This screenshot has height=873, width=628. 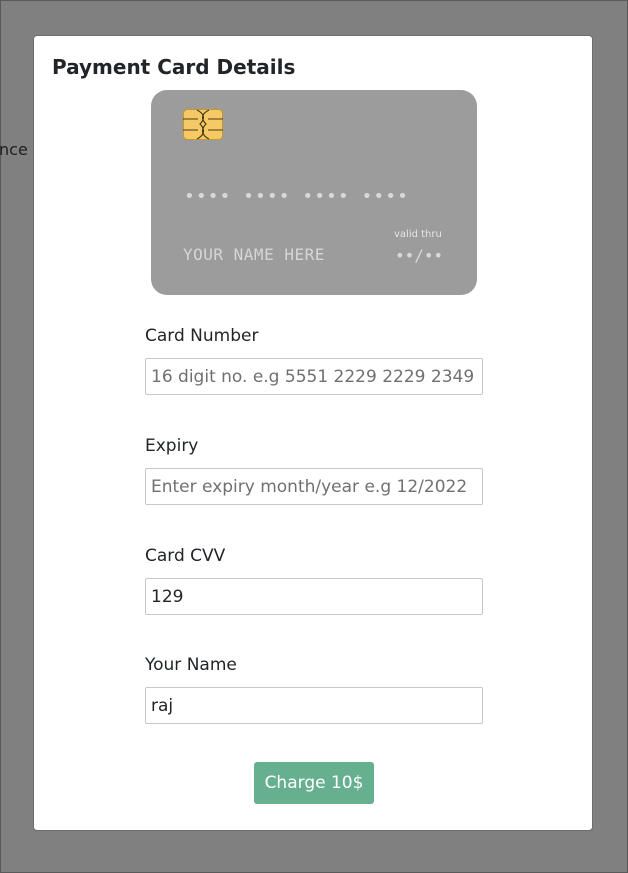 What do you see at coordinates (314, 783) in the screenshot?
I see `charge-button: Charge 10$` at bounding box center [314, 783].